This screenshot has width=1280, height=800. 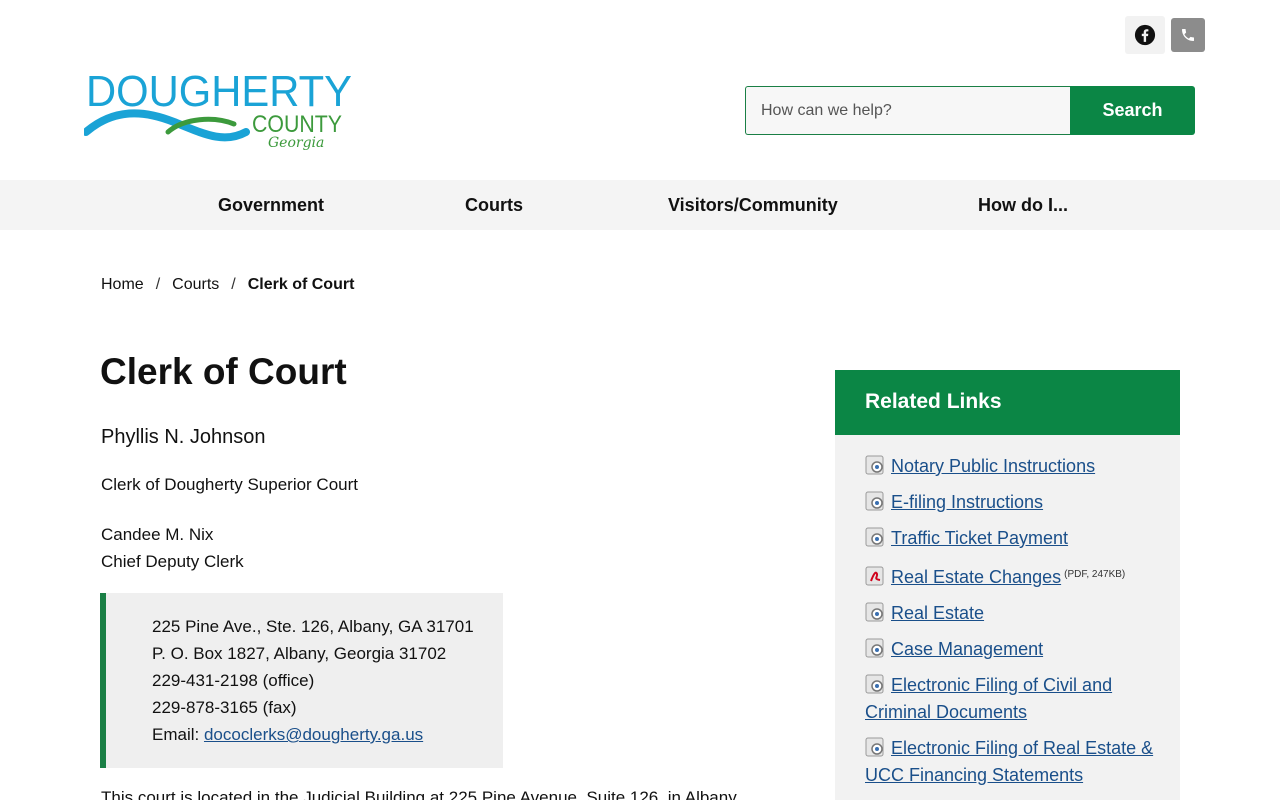 What do you see at coordinates (224, 707) in the screenshot?
I see `fax-number: 229-878-3165 (fax)` at bounding box center [224, 707].